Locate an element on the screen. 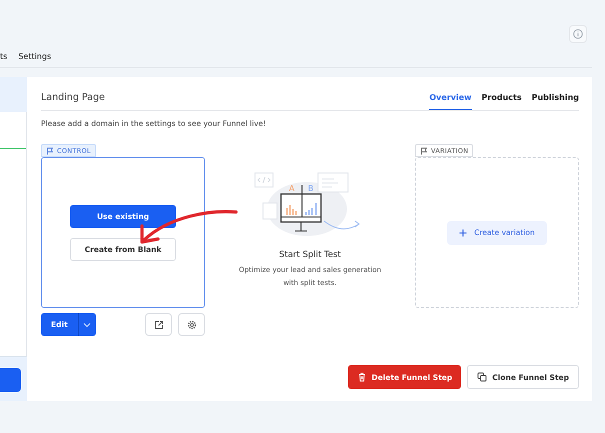 Image resolution: width=605 pixels, height=433 pixels. variant-label: A is located at coordinates (291, 188).